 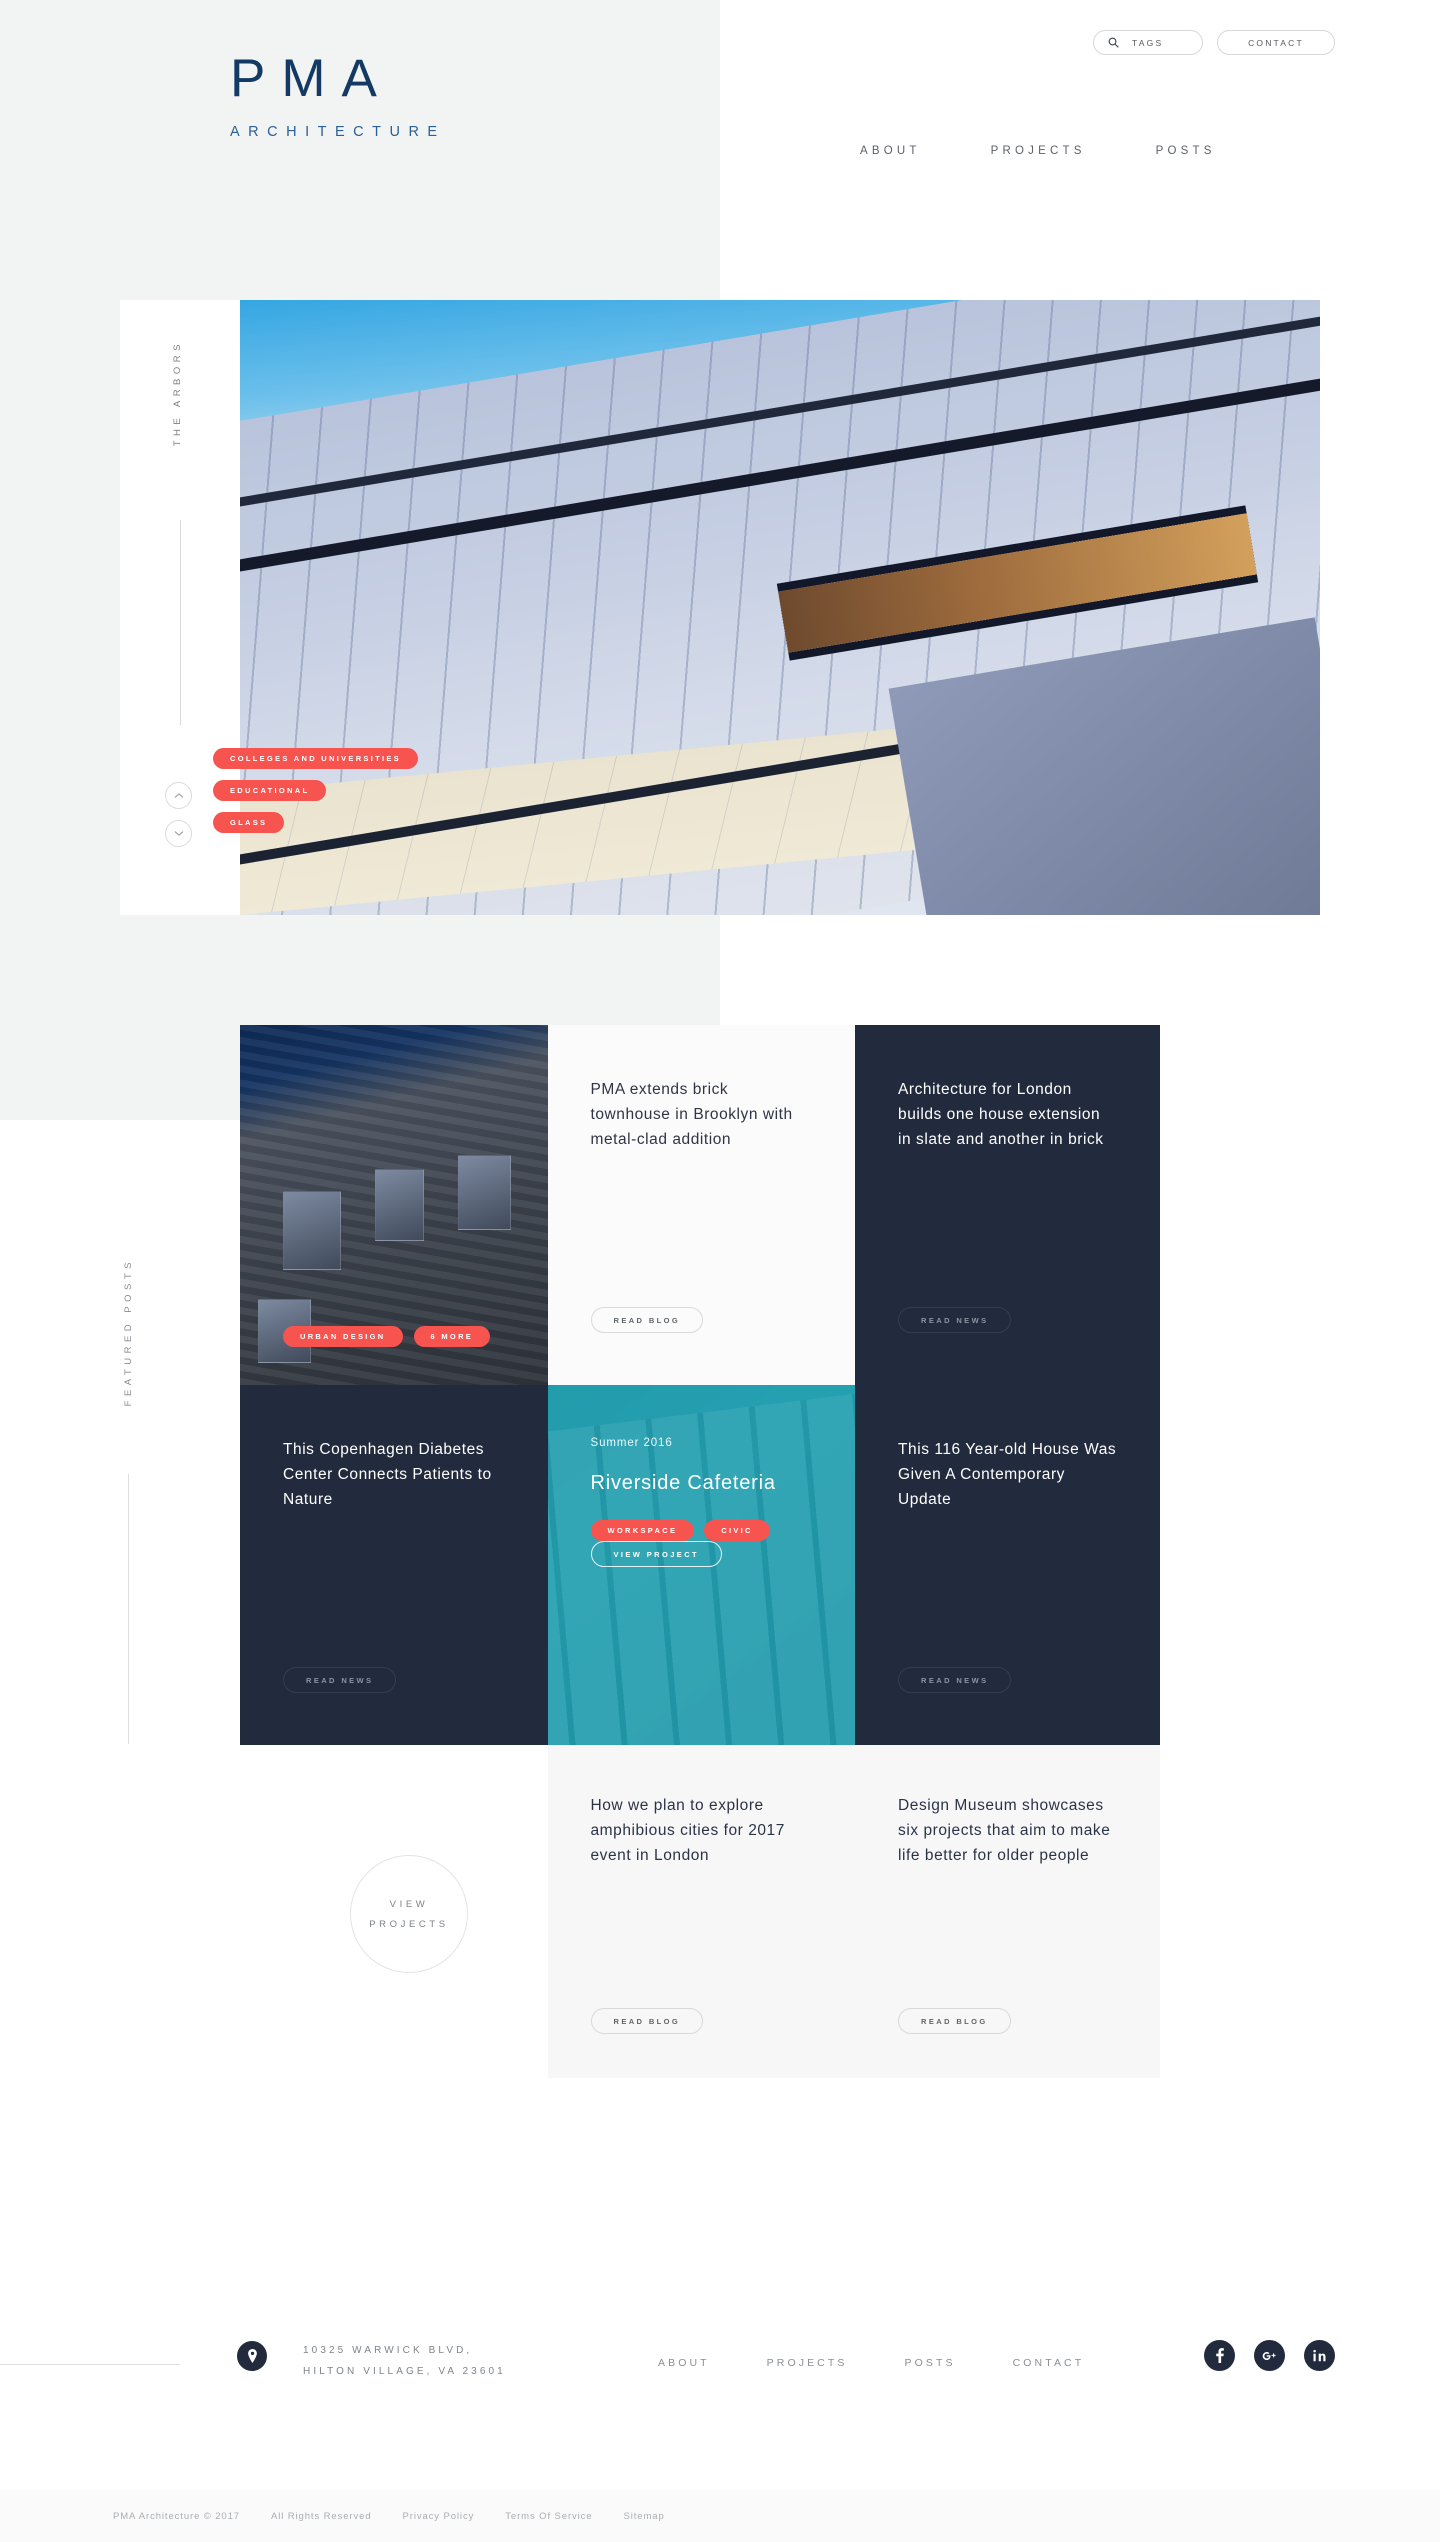 I want to click on nav-item-projects: PROJECTS, so click(x=1038, y=151).